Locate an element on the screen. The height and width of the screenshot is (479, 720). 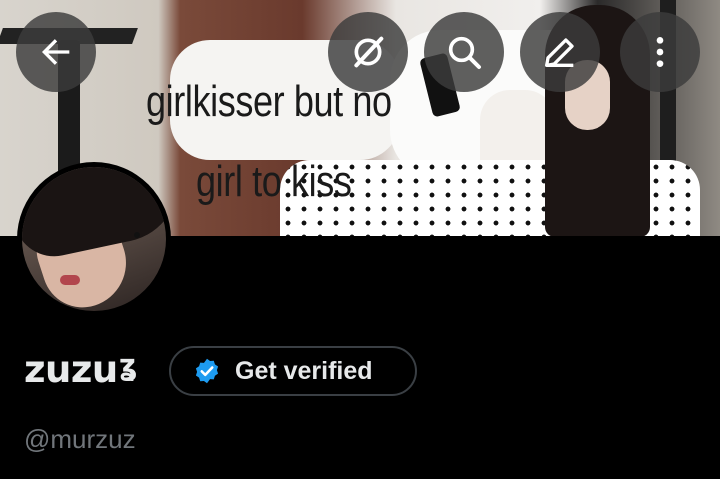
verified-badge-icon is located at coordinates (207, 371).